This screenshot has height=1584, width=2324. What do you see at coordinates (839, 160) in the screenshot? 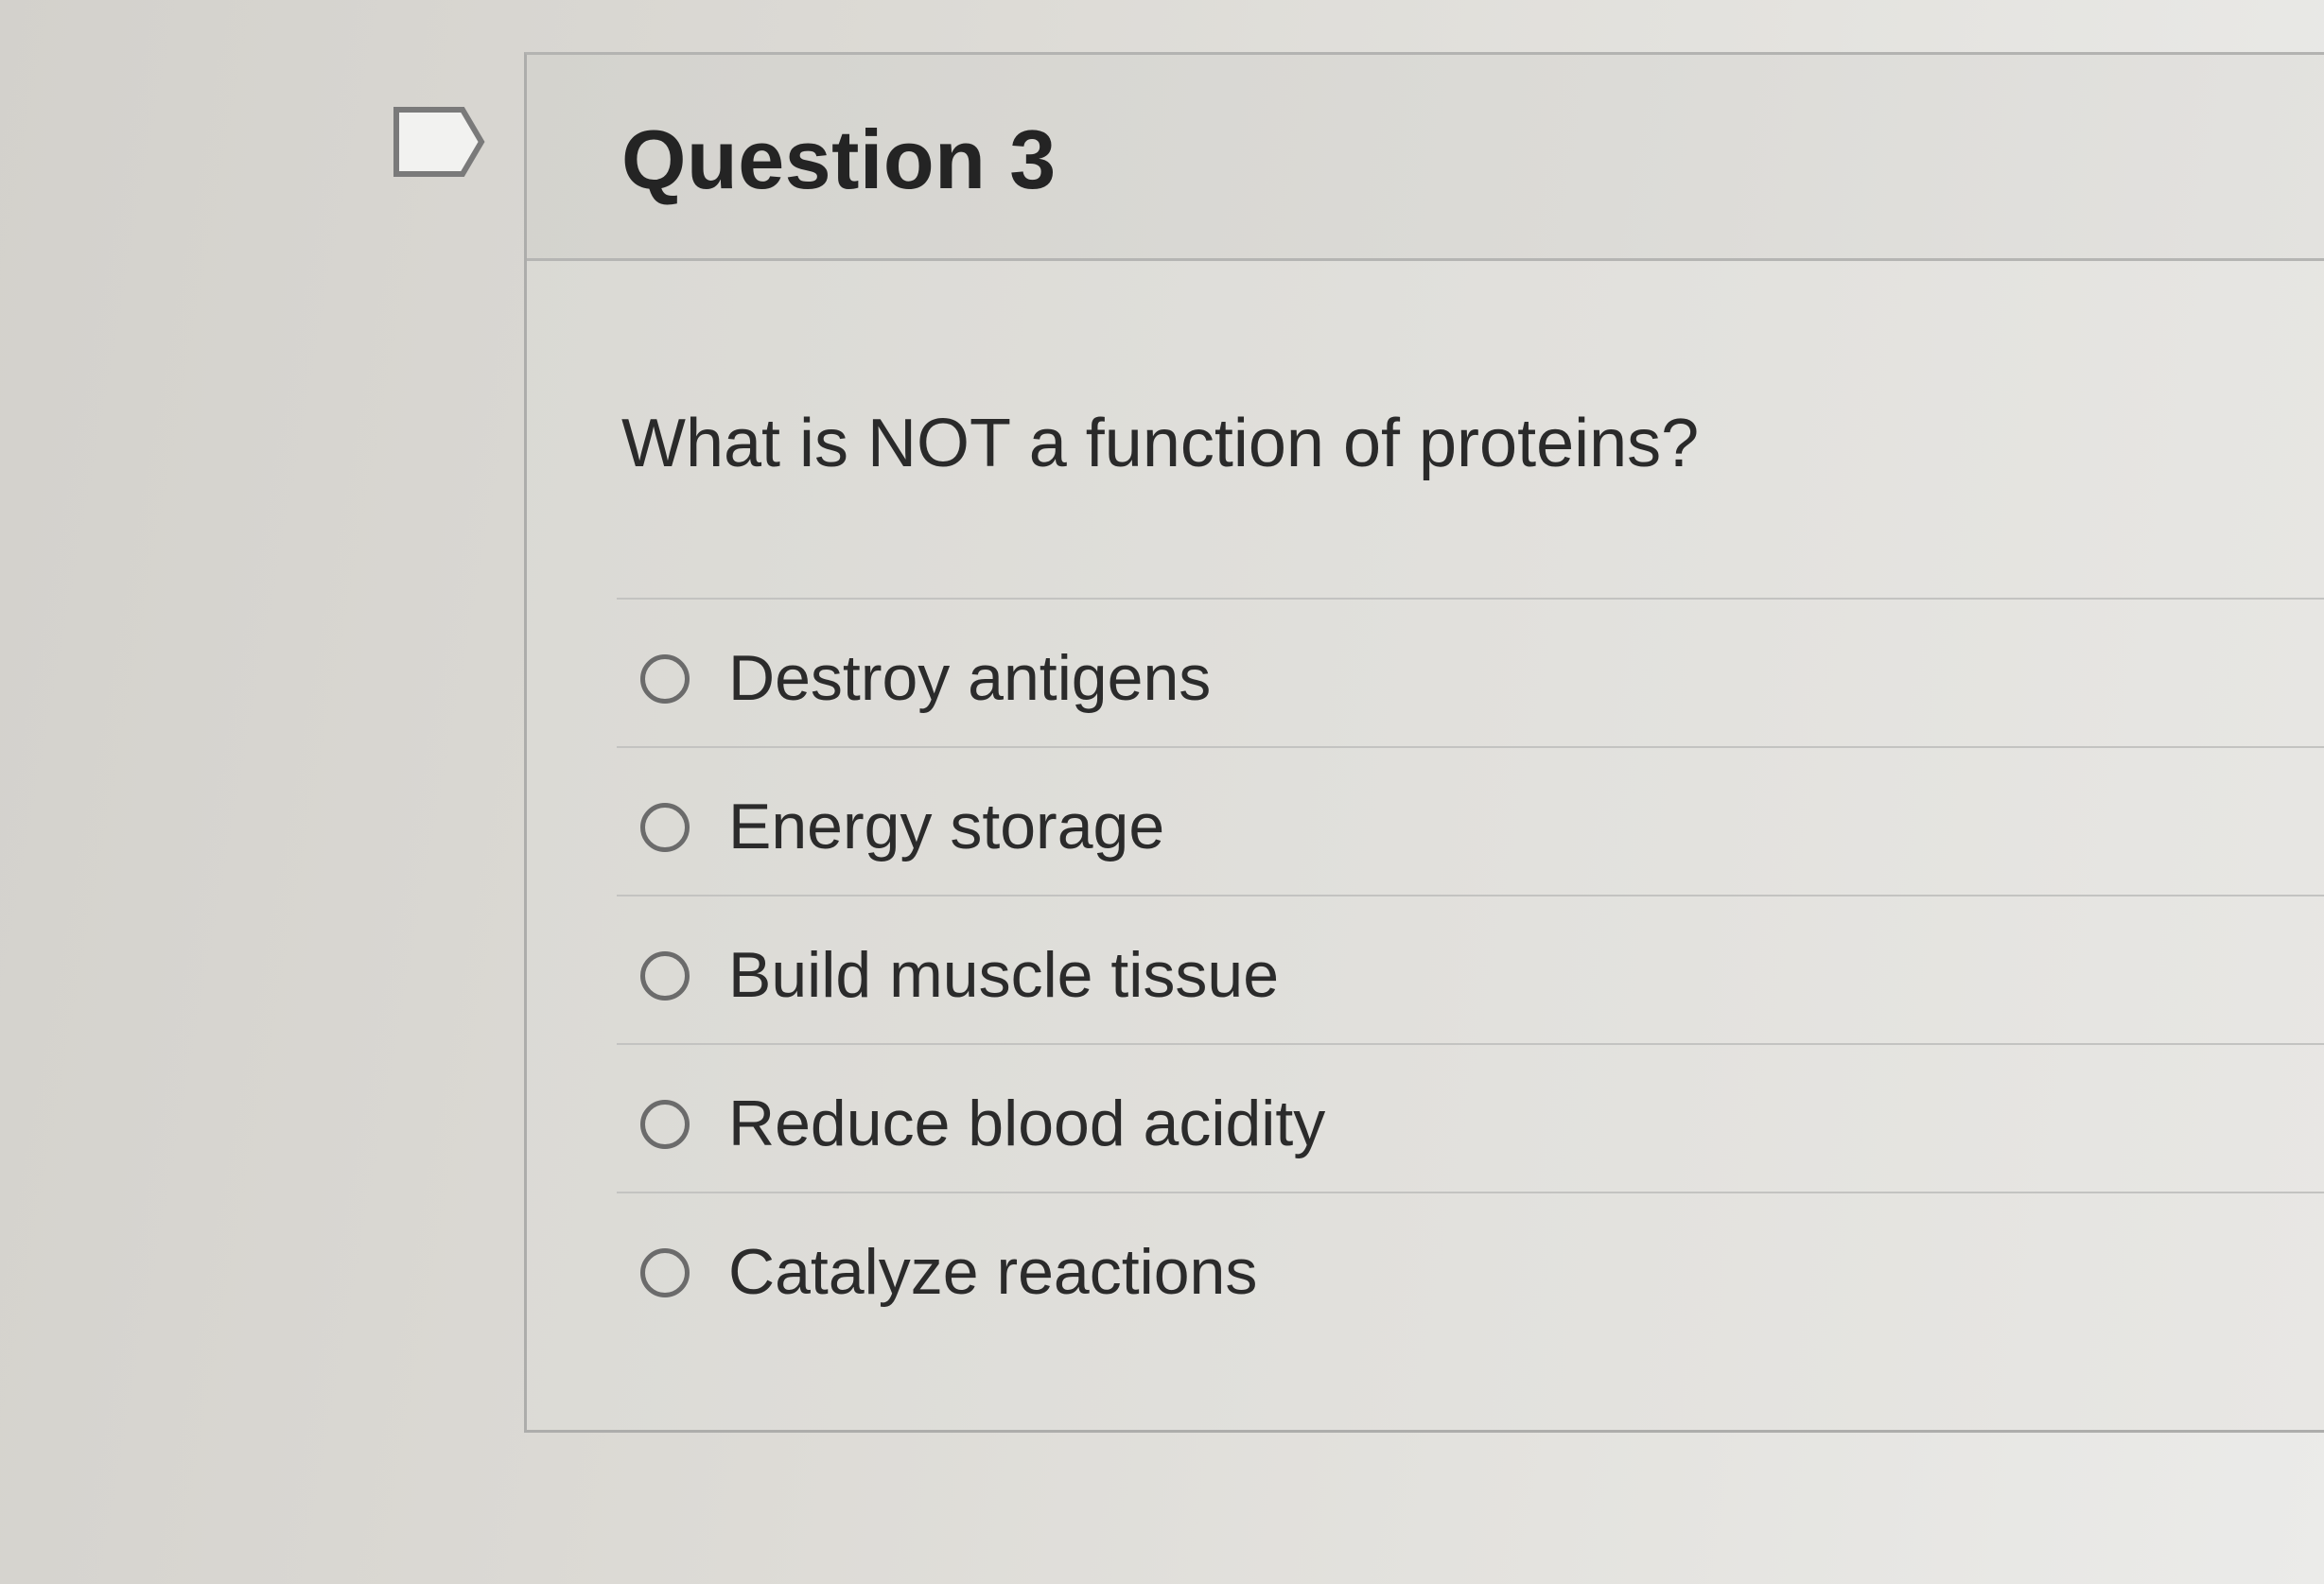
I see `question-title: Question 3` at bounding box center [839, 160].